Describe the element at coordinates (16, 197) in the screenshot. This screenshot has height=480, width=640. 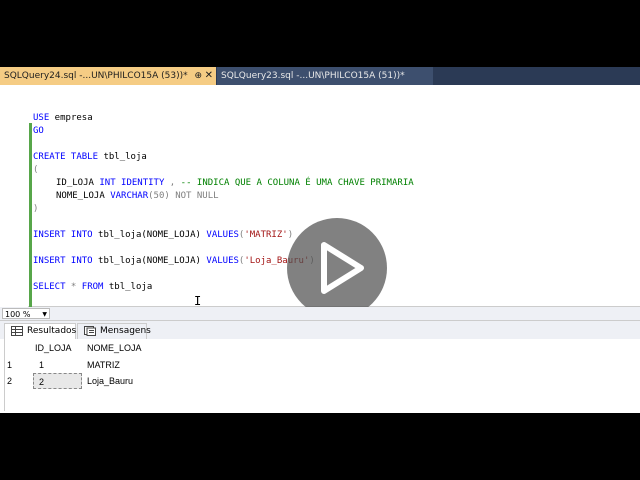
I see `editor-gutter` at that location.